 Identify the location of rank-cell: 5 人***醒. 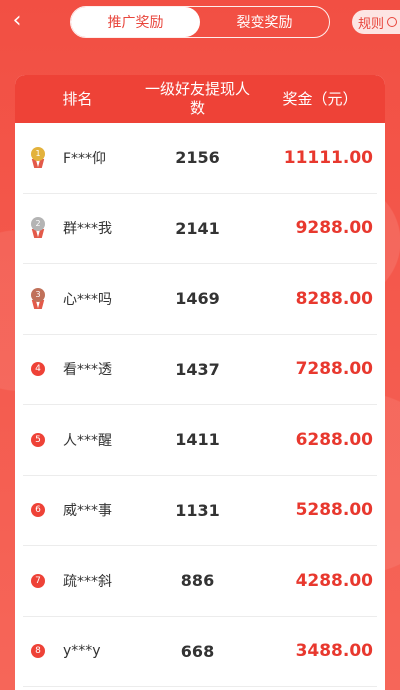
(81, 440).